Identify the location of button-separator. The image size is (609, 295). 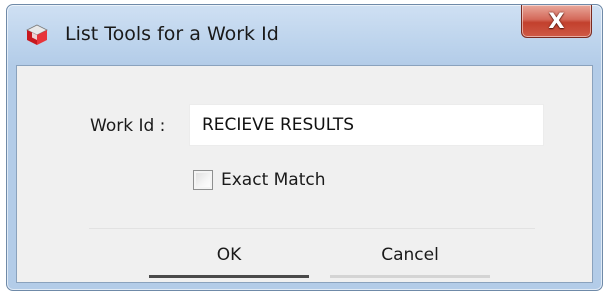
(312, 228).